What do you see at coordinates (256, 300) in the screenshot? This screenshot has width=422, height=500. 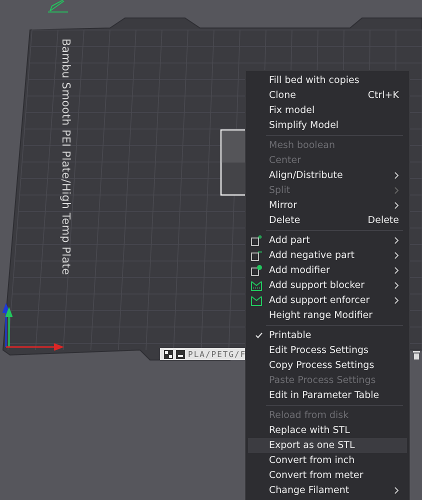 I see `support-enforcer-icon` at bounding box center [256, 300].